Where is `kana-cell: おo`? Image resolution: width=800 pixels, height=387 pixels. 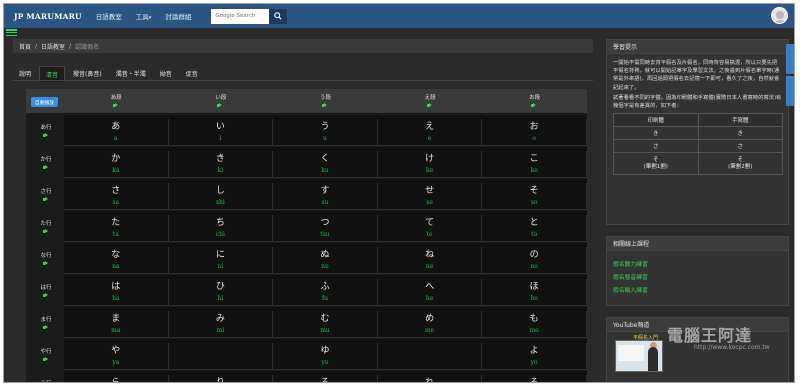 kana-cell: おo is located at coordinates (534, 132).